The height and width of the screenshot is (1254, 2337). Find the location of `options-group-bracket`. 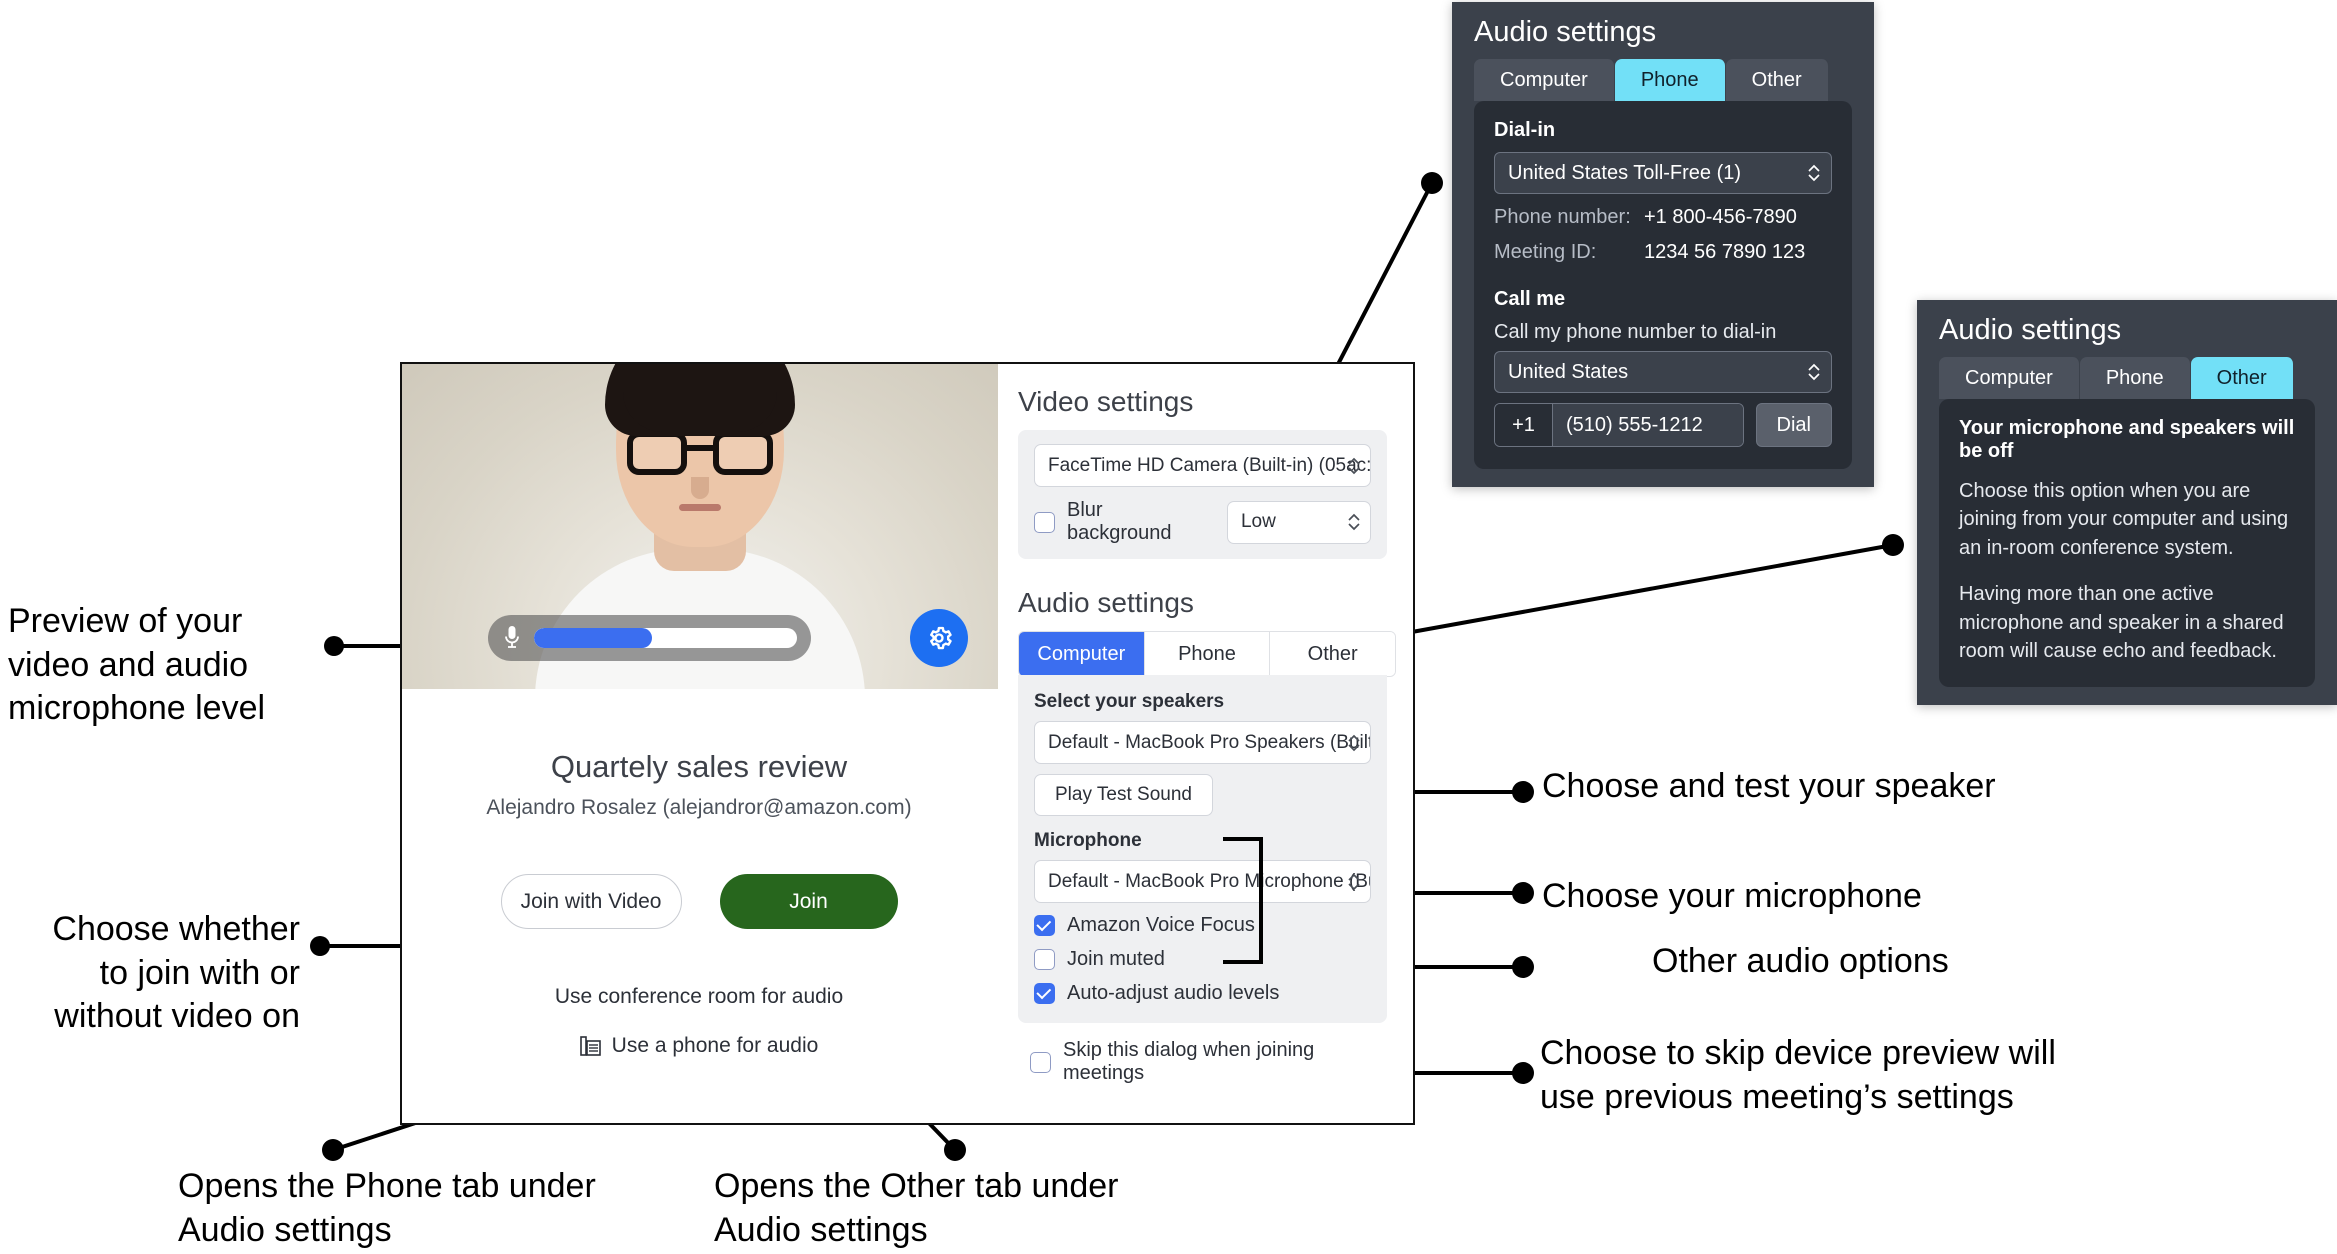

options-group-bracket is located at coordinates (1243, 900).